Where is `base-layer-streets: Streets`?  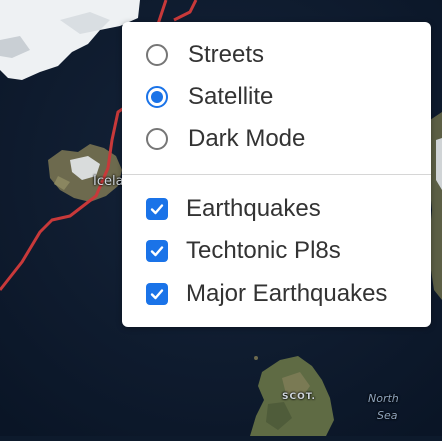 base-layer-streets: Streets is located at coordinates (205, 55).